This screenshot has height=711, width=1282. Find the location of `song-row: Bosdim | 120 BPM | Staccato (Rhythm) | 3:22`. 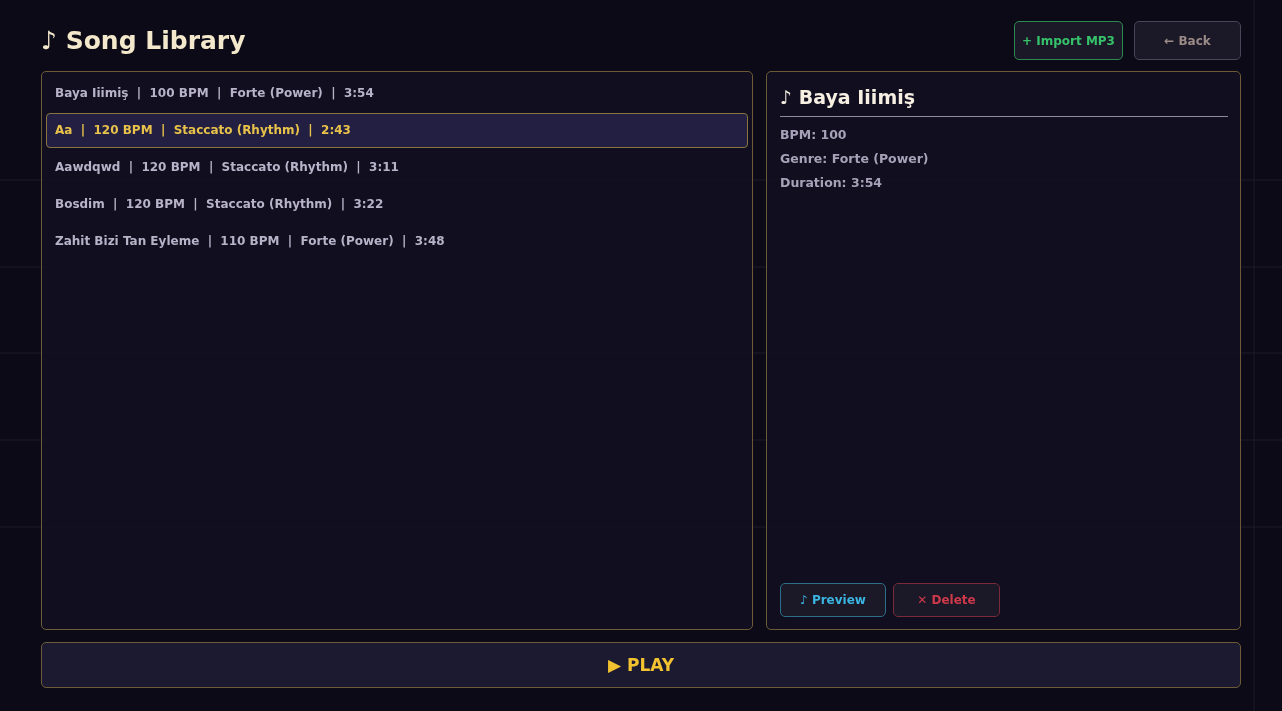

song-row: Bosdim | 120 BPM | Staccato (Rhythm) | 3:22 is located at coordinates (397, 204).